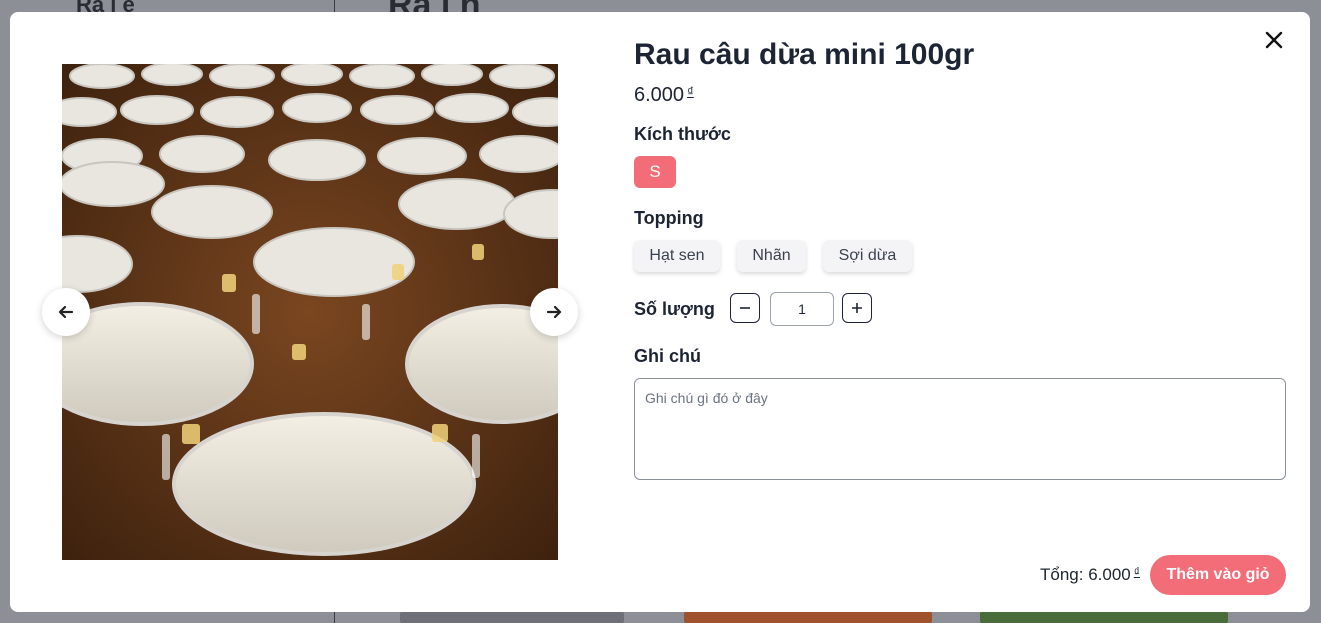 The height and width of the screenshot is (623, 1321). I want to click on close-button, so click(1274, 40).